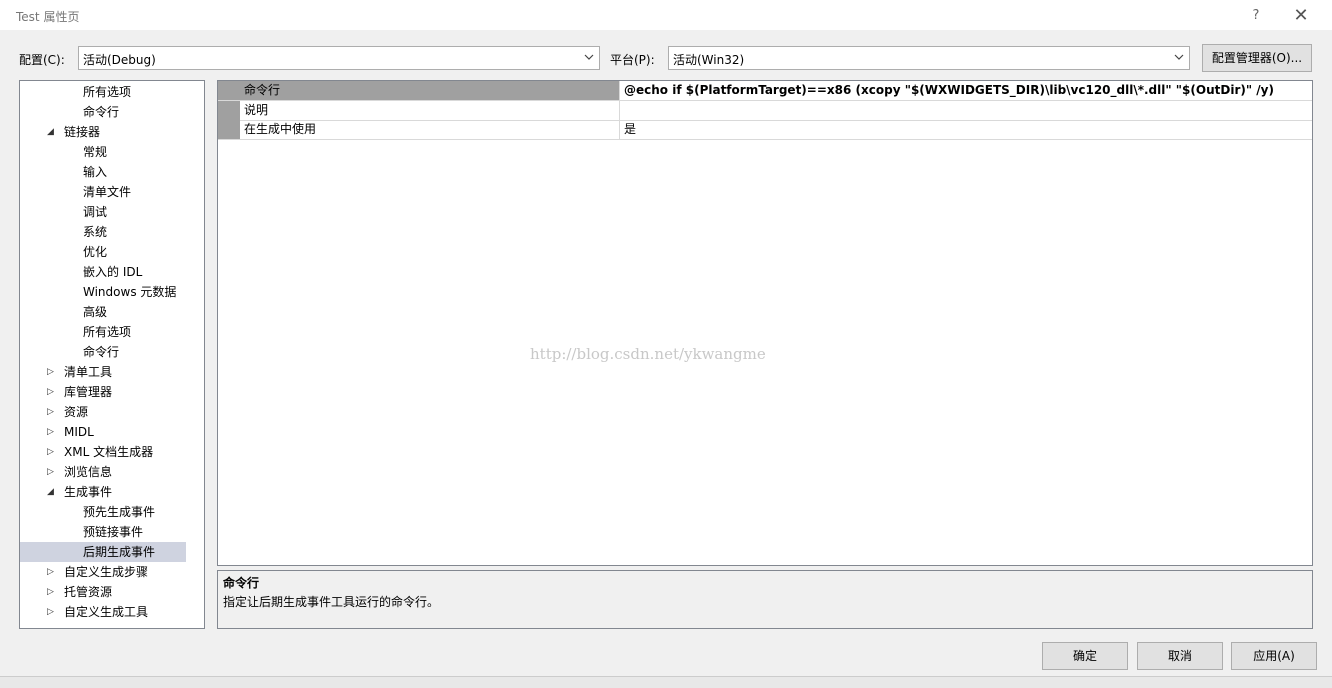 The image size is (1332, 688). I want to click on tree-item-label: 清单工具, so click(88, 372).